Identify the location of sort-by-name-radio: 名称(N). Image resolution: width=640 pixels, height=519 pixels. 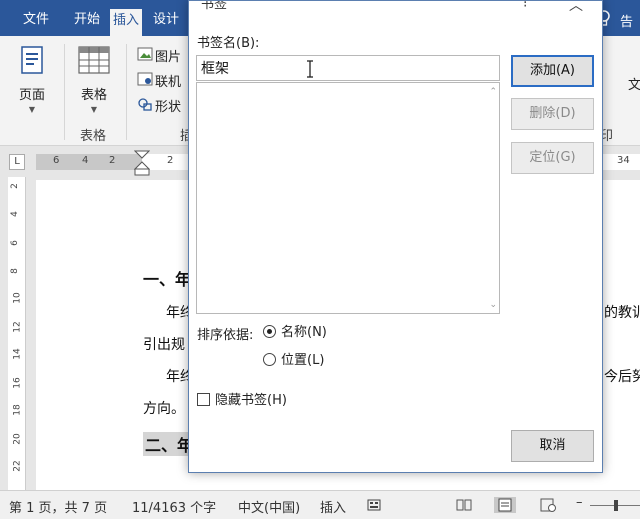
(295, 333).